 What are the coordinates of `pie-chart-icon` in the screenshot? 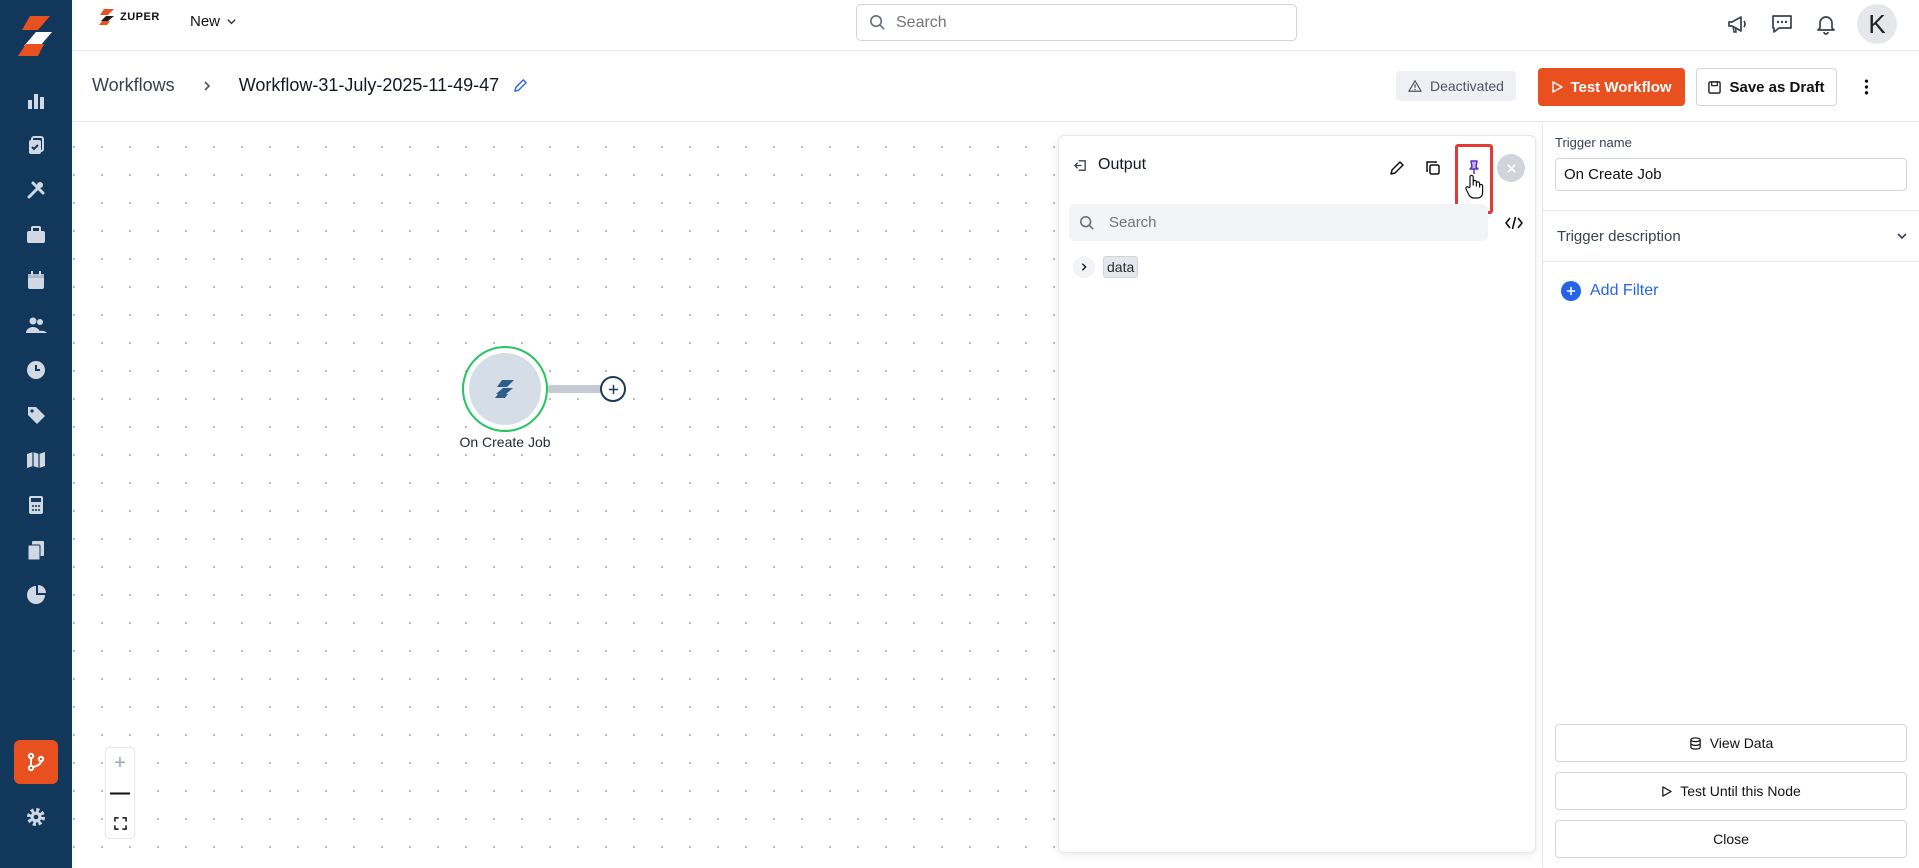 It's located at (36, 594).